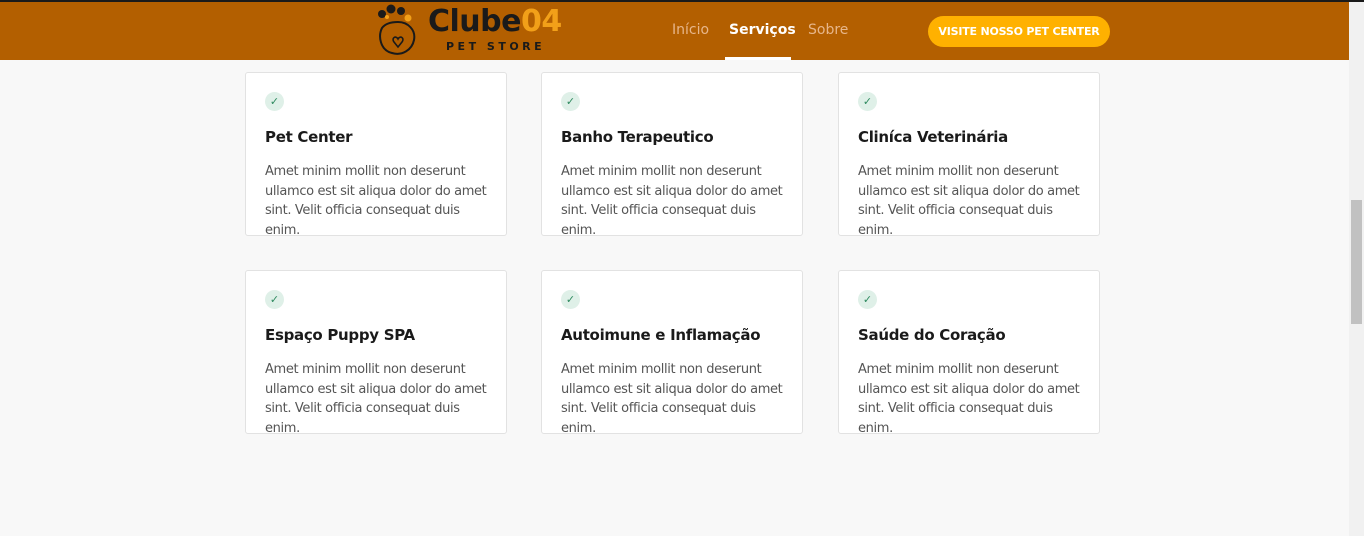 This screenshot has height=536, width=1364. I want to click on service-title: Banho Terapeutico, so click(637, 137).